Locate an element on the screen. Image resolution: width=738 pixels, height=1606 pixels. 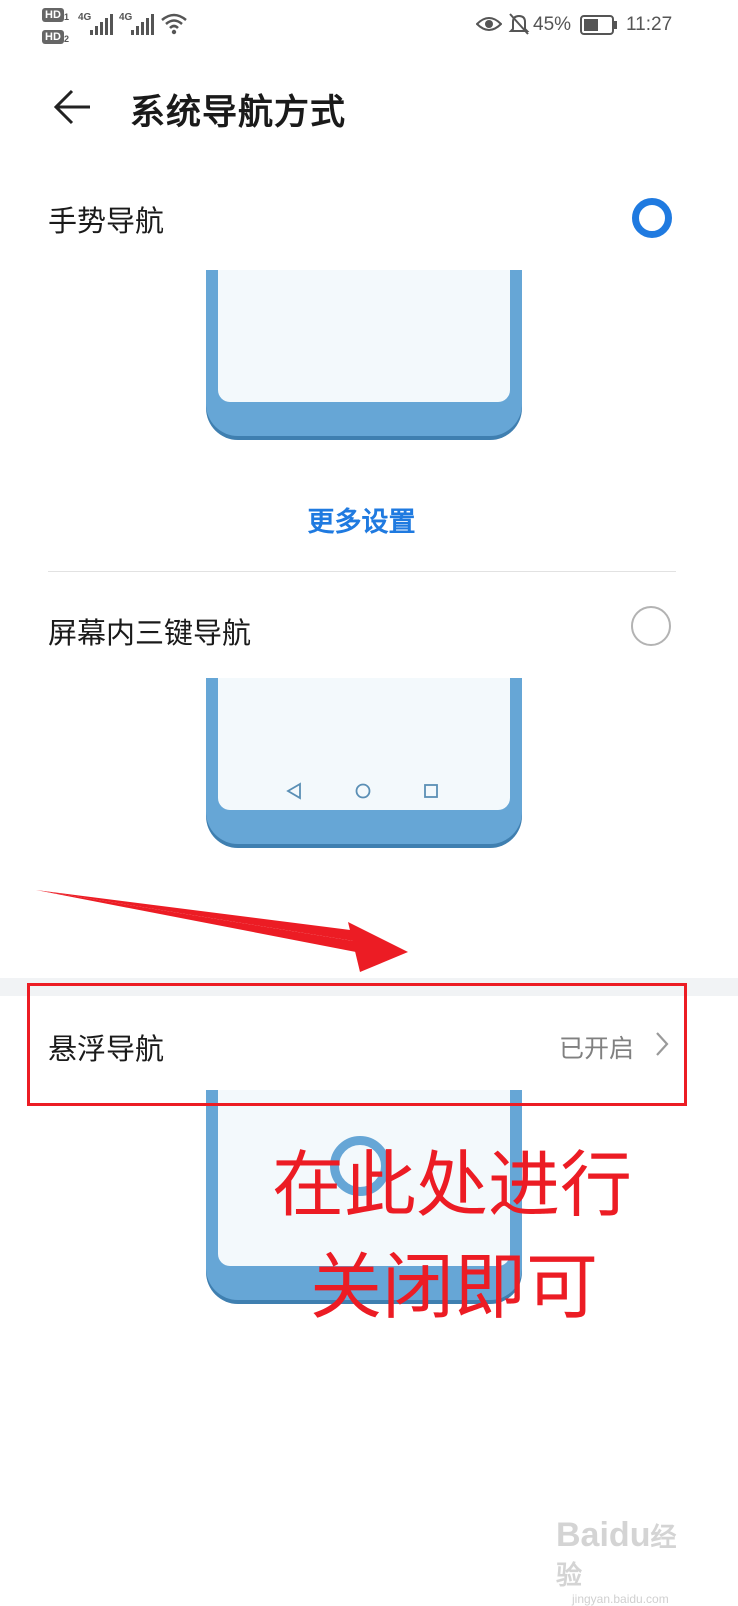
watermark-brand2: du is located at coordinates (629, 1535).